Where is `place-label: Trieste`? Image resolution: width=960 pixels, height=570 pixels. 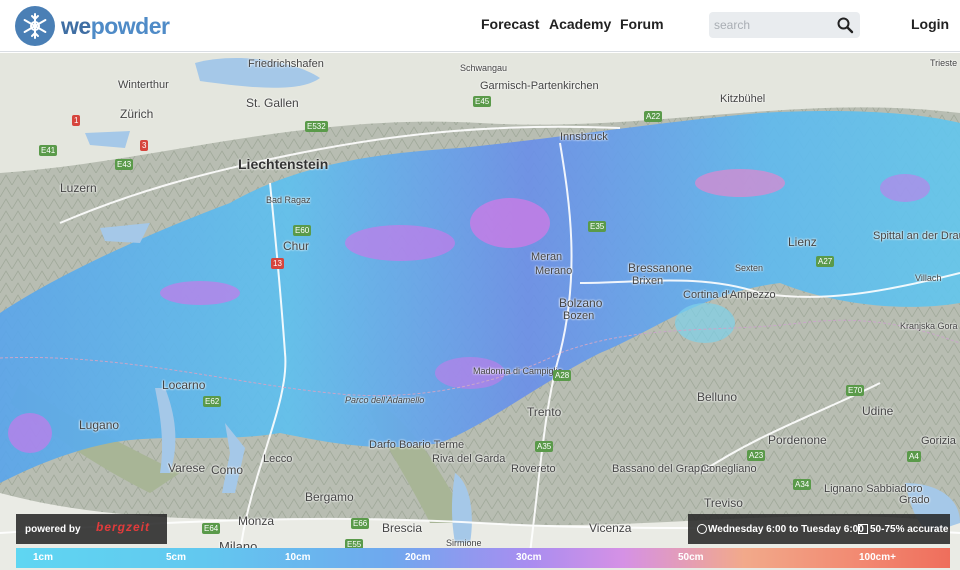
place-label: Trieste is located at coordinates (944, 63).